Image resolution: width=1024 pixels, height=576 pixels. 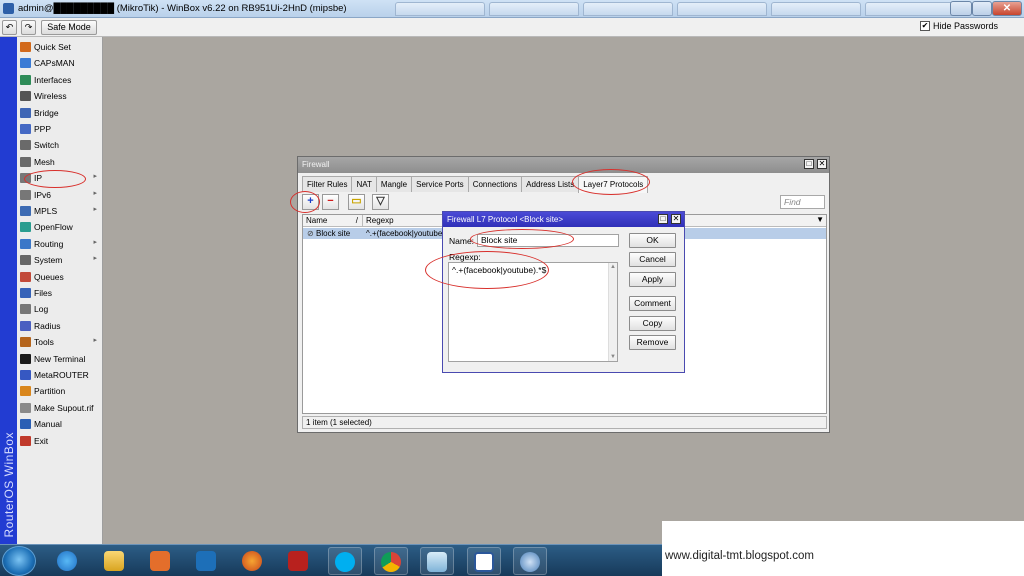 I want to click on sidebar-item-ip: IP ▸, so click(x=60, y=178).